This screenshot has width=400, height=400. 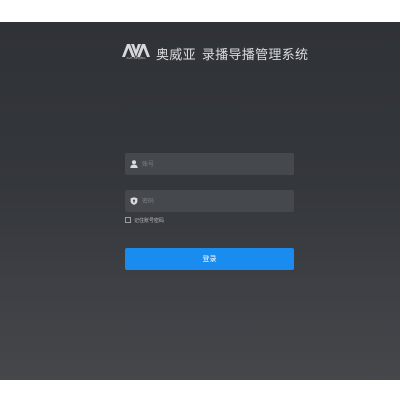 I want to click on shield-key-icon, so click(x=134, y=201).